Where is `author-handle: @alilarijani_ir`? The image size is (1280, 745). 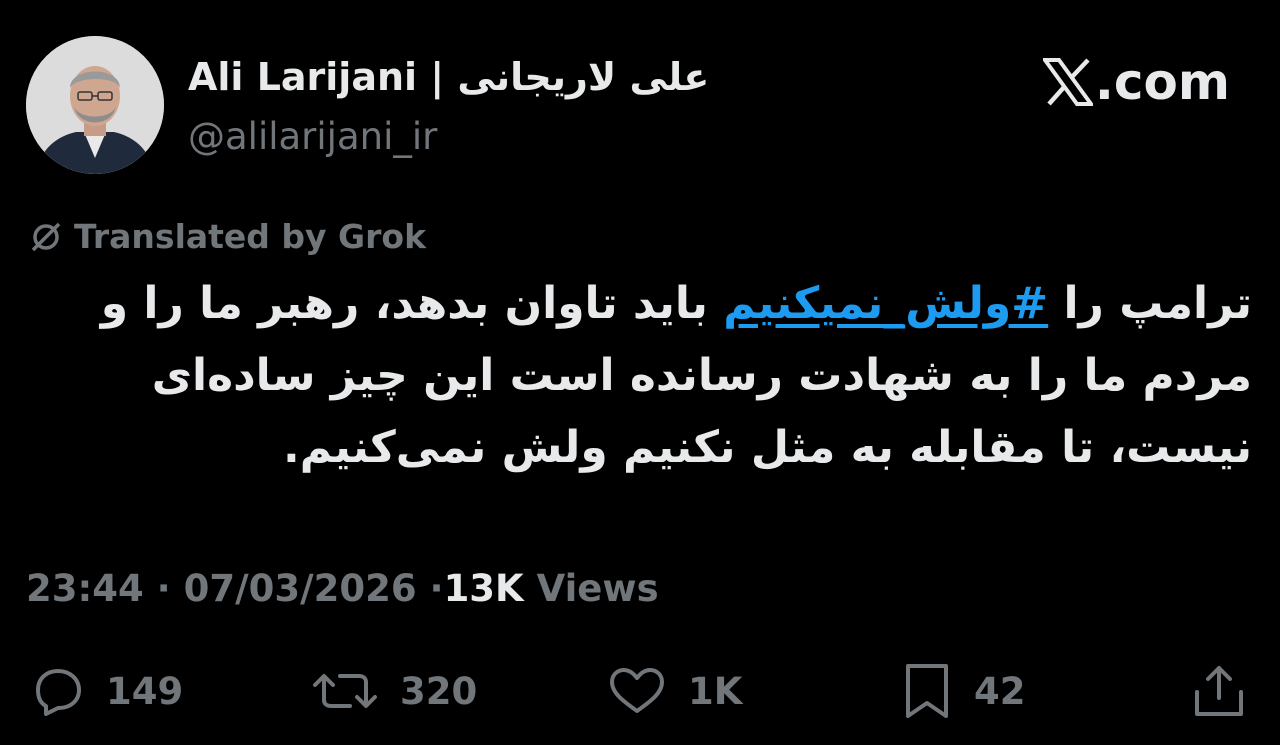 author-handle: @alilarijani_ir is located at coordinates (312, 137).